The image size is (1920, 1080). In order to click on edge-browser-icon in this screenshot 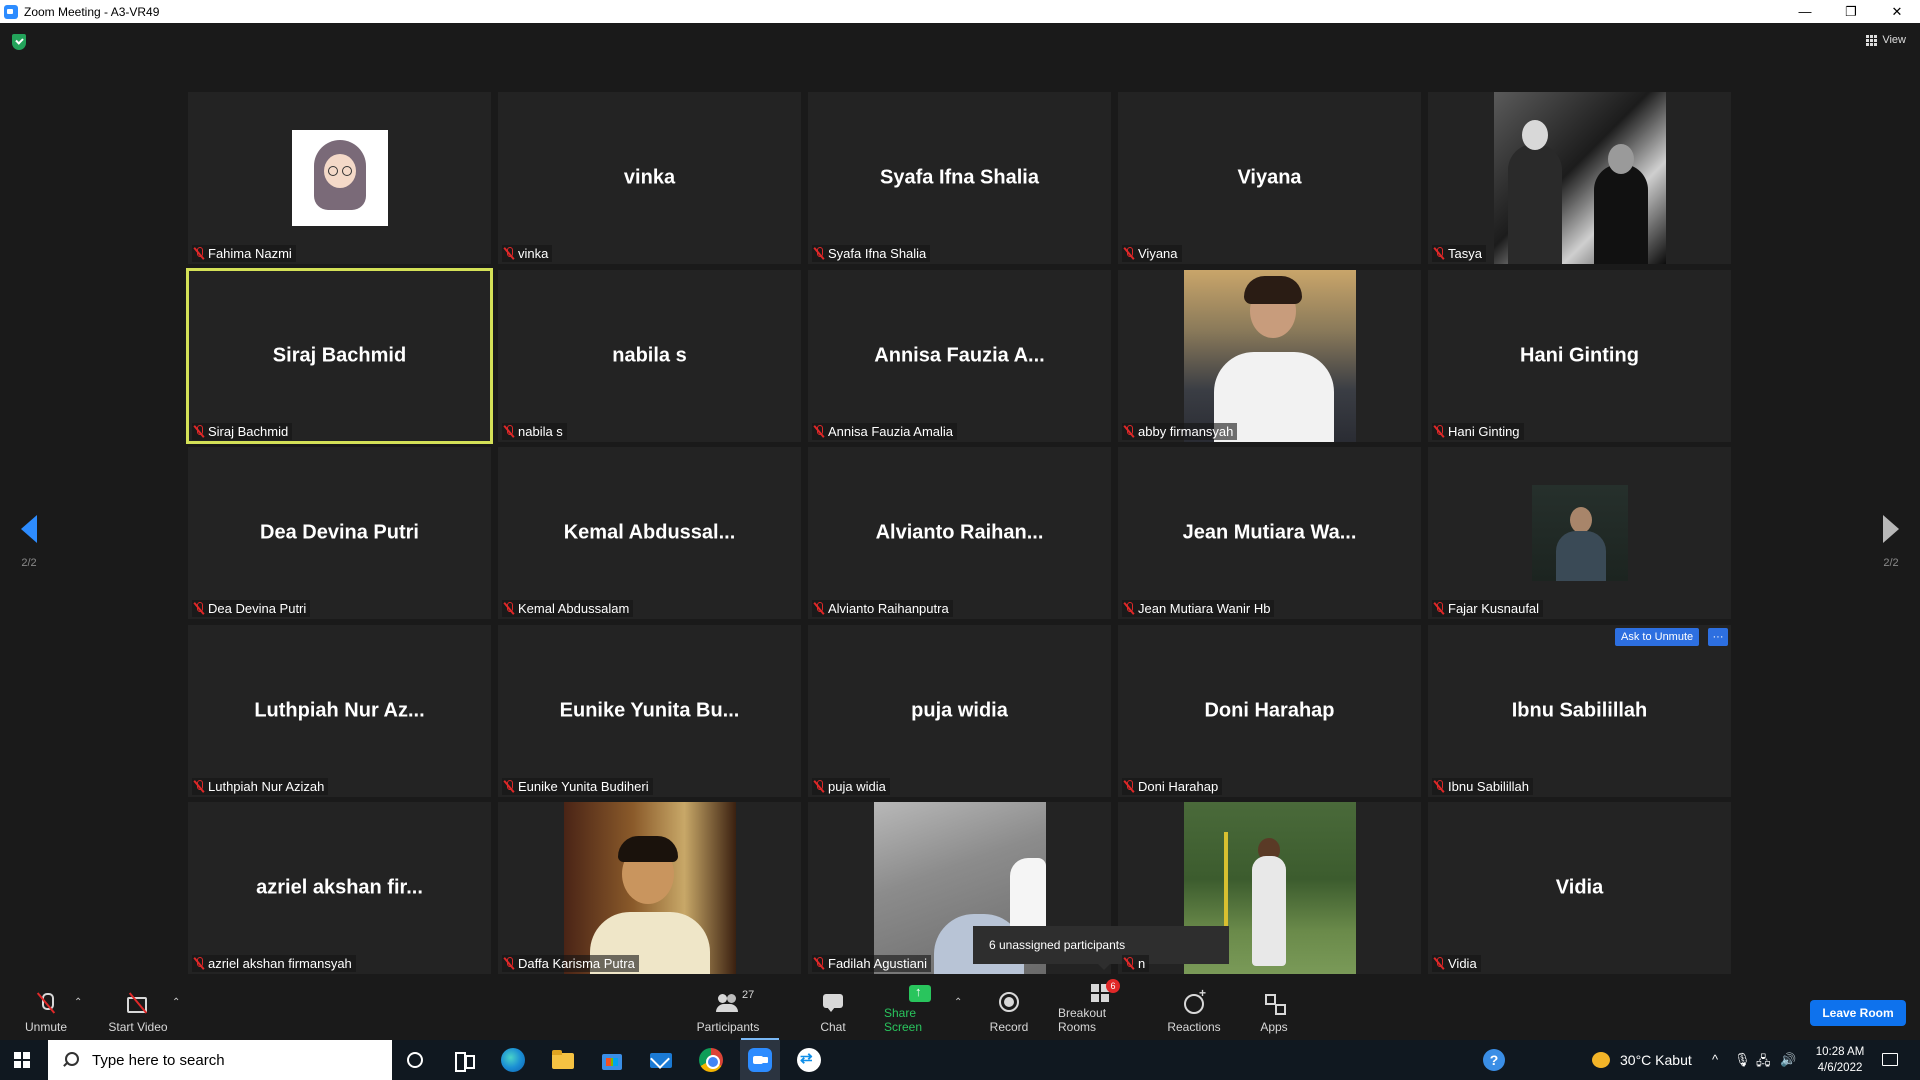, I will do `click(513, 1060)`.